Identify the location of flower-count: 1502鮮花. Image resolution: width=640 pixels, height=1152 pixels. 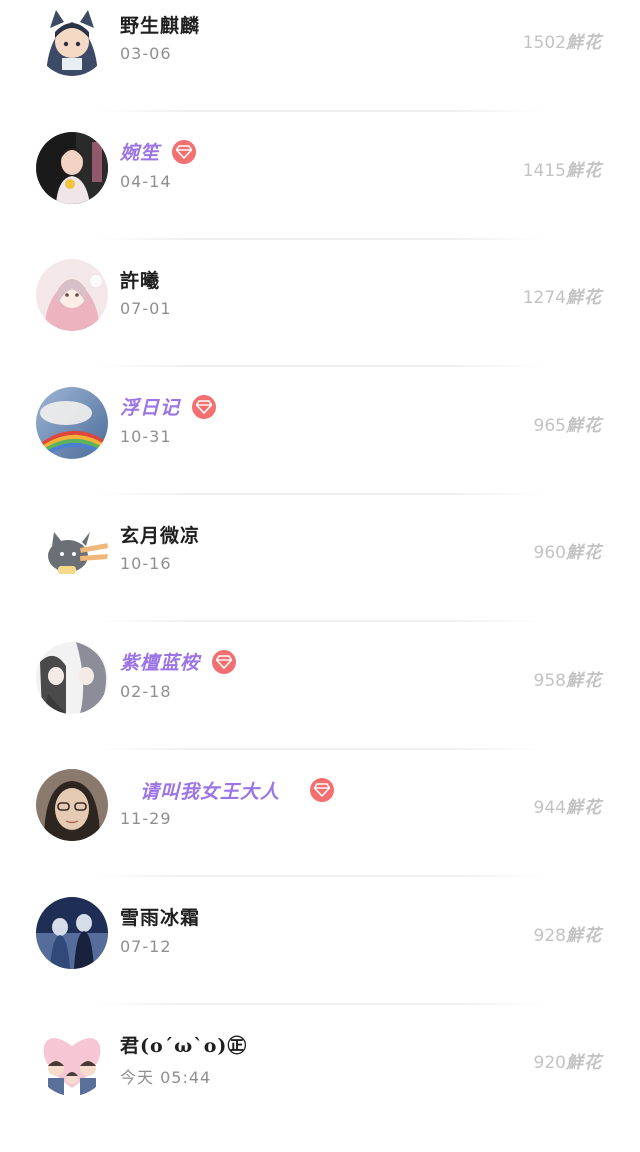
(562, 40).